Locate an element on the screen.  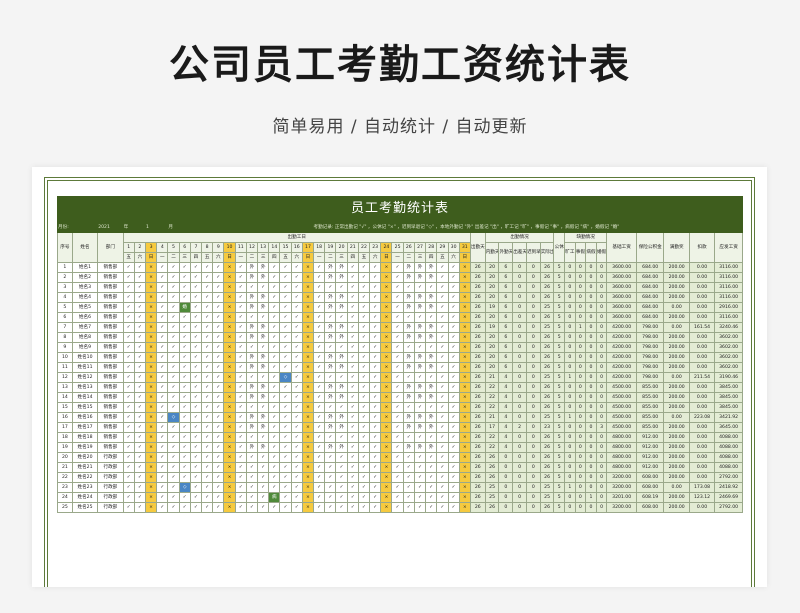
day-cell: 病 is located at coordinates (274, 497).